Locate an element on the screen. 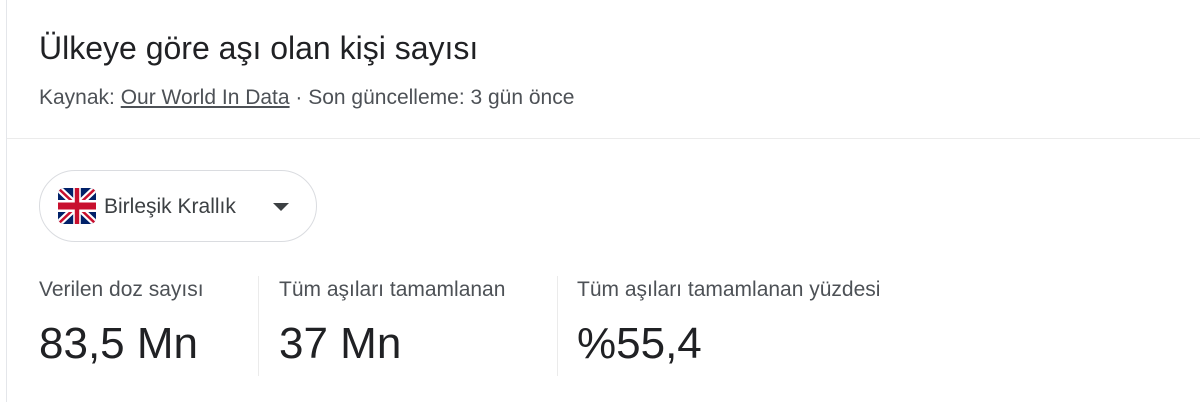 This screenshot has height=402, width=1200. stat-fully-vaccinated: Tüm aşıları tamamlanan 37 Mn is located at coordinates (392, 326).